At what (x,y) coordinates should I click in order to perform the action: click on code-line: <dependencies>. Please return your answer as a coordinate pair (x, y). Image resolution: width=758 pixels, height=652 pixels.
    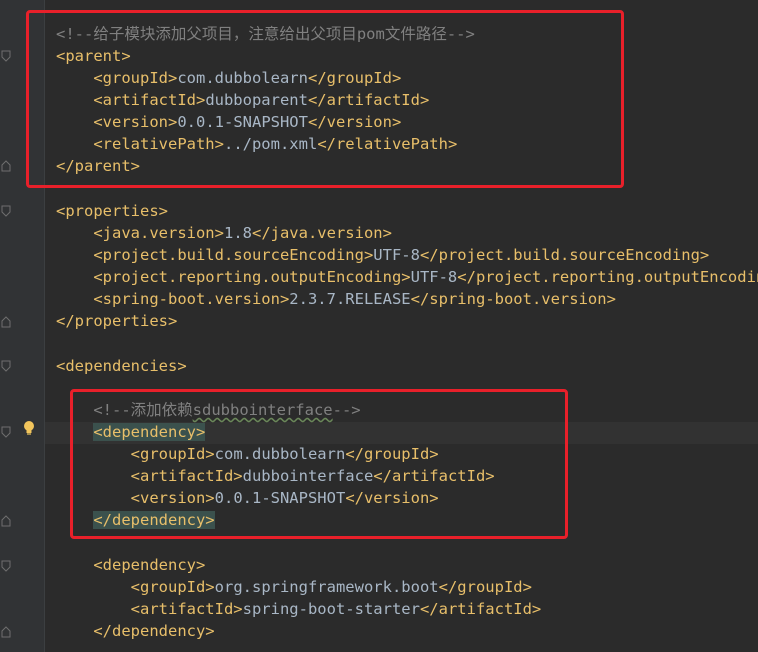
    Looking at the image, I should click on (121, 366).